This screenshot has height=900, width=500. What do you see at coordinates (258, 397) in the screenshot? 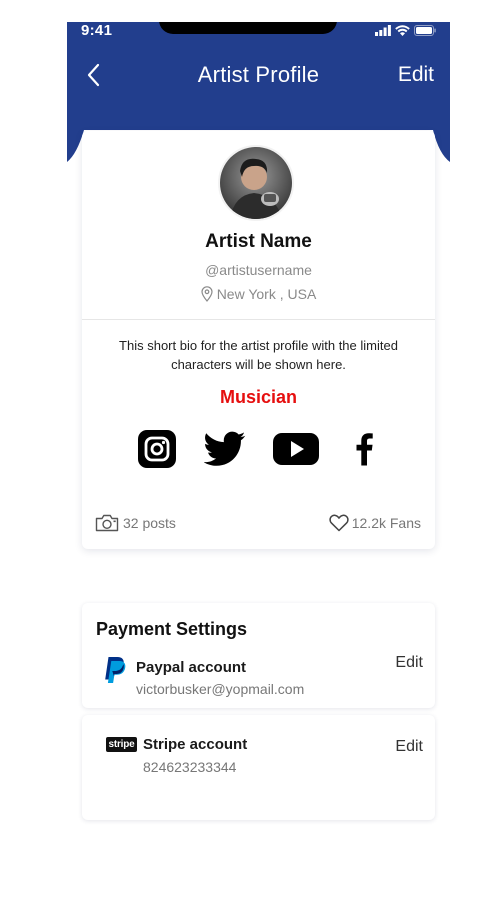
I see `artist-role: Musician` at bounding box center [258, 397].